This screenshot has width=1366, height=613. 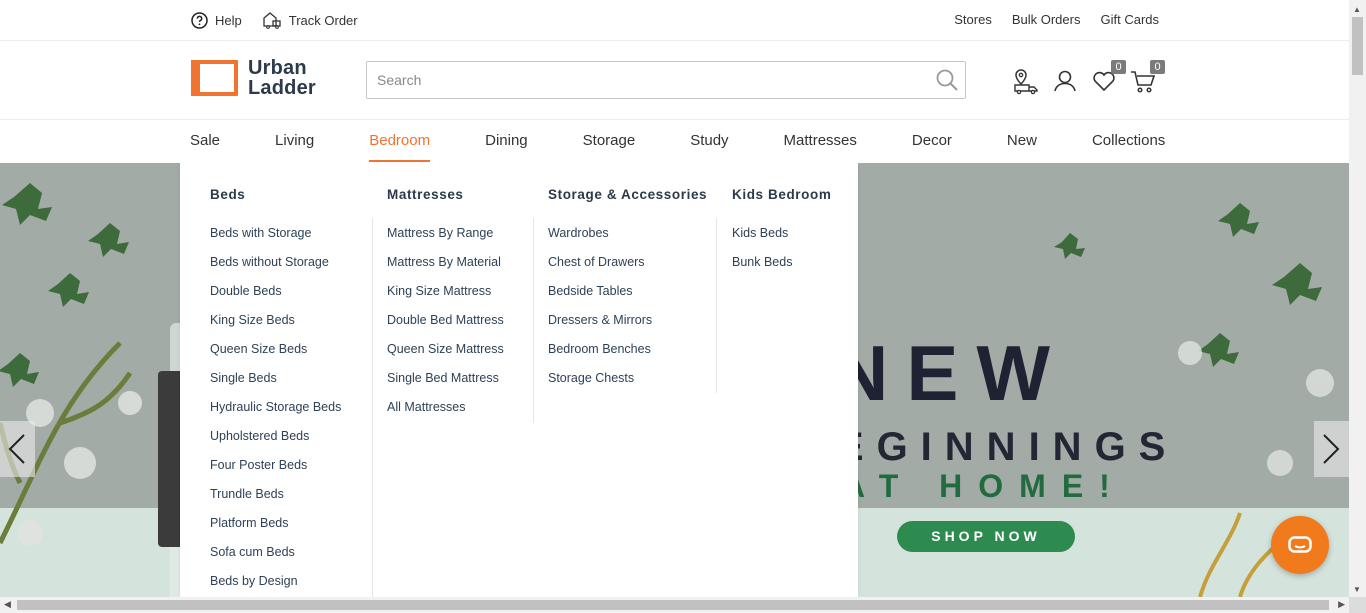 What do you see at coordinates (275, 355) in the screenshot?
I see `menu-item: Queen Size Beds` at bounding box center [275, 355].